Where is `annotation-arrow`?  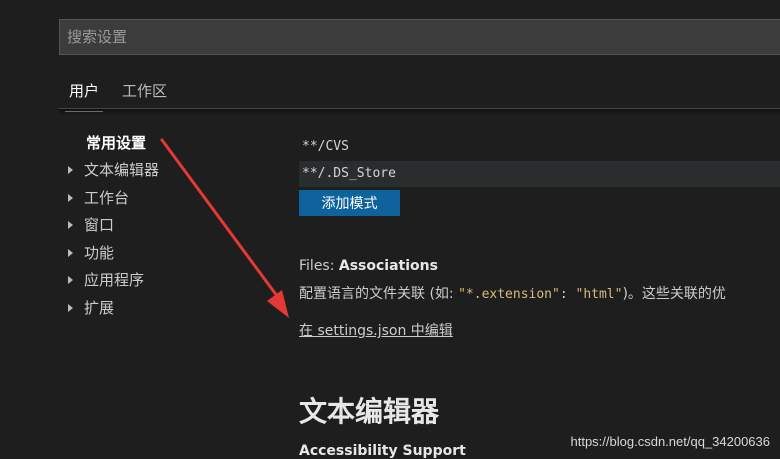 annotation-arrow is located at coordinates (224, 228).